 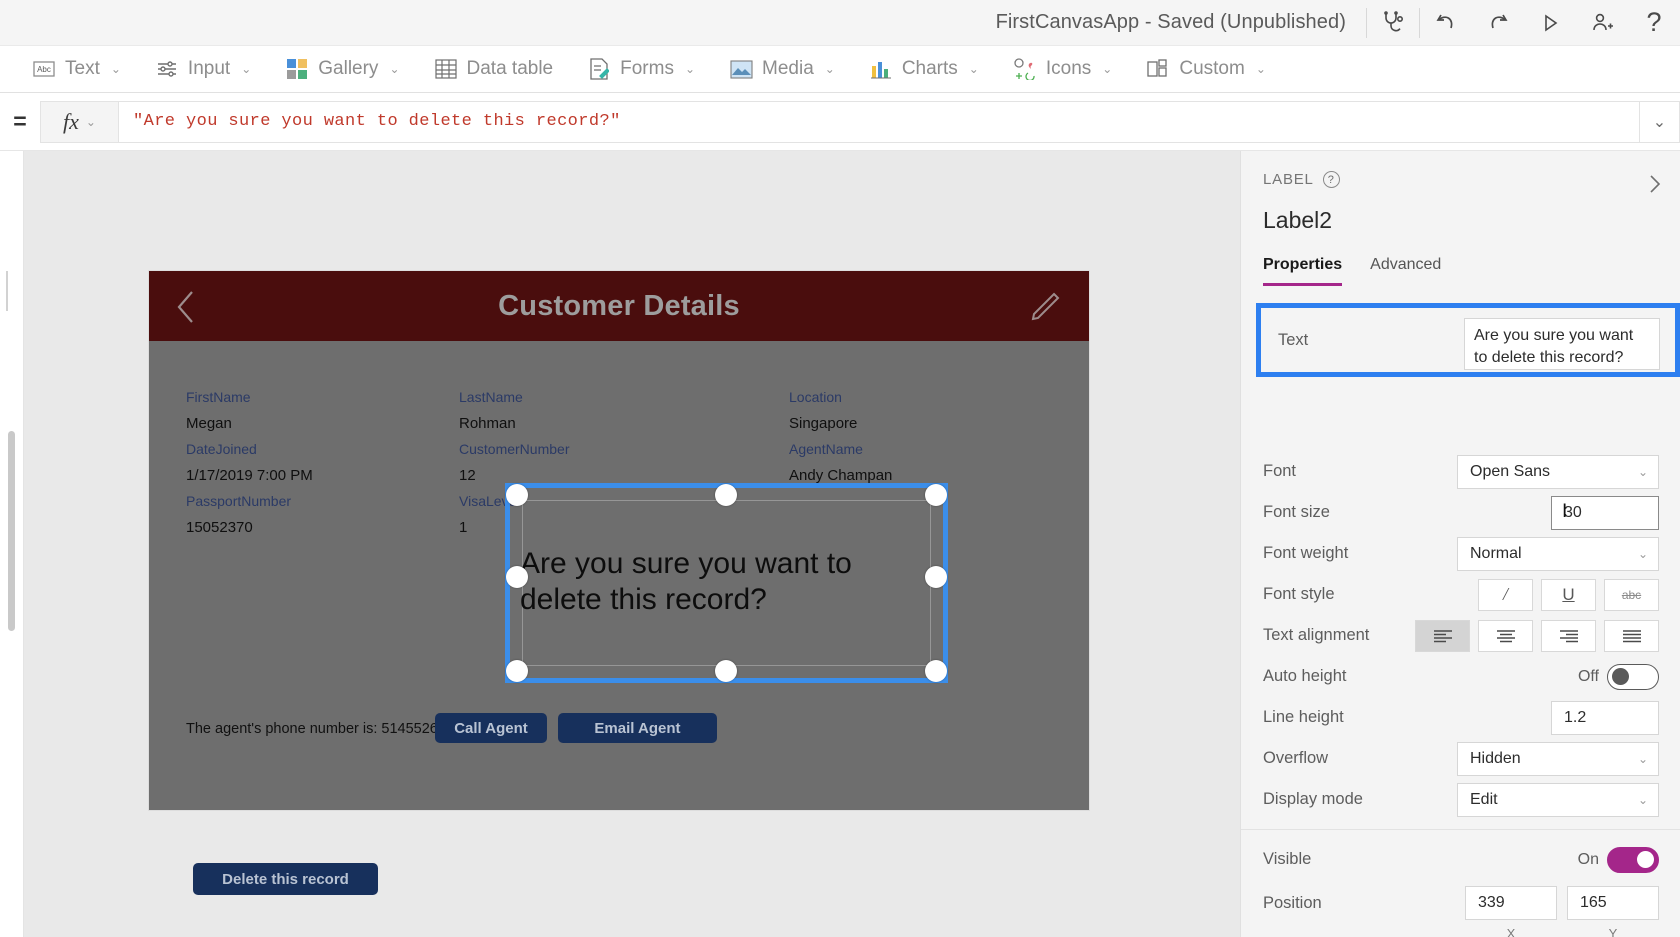 What do you see at coordinates (1460, 903) in the screenshot?
I see `property-row-position: Position 339 165` at bounding box center [1460, 903].